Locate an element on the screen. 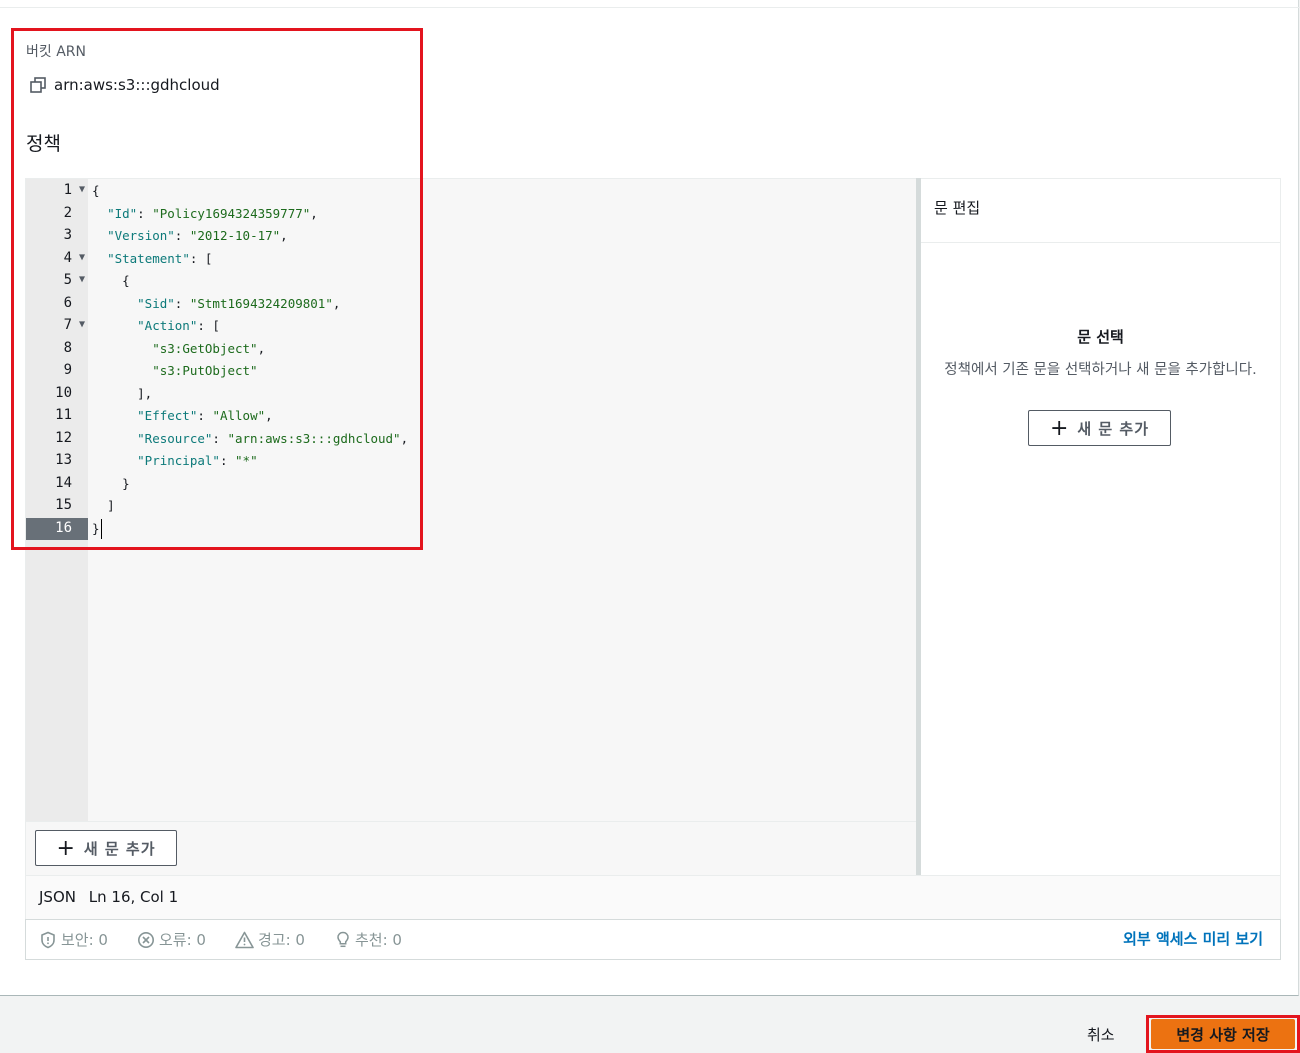  code-token: "Id" is located at coordinates (122, 213).